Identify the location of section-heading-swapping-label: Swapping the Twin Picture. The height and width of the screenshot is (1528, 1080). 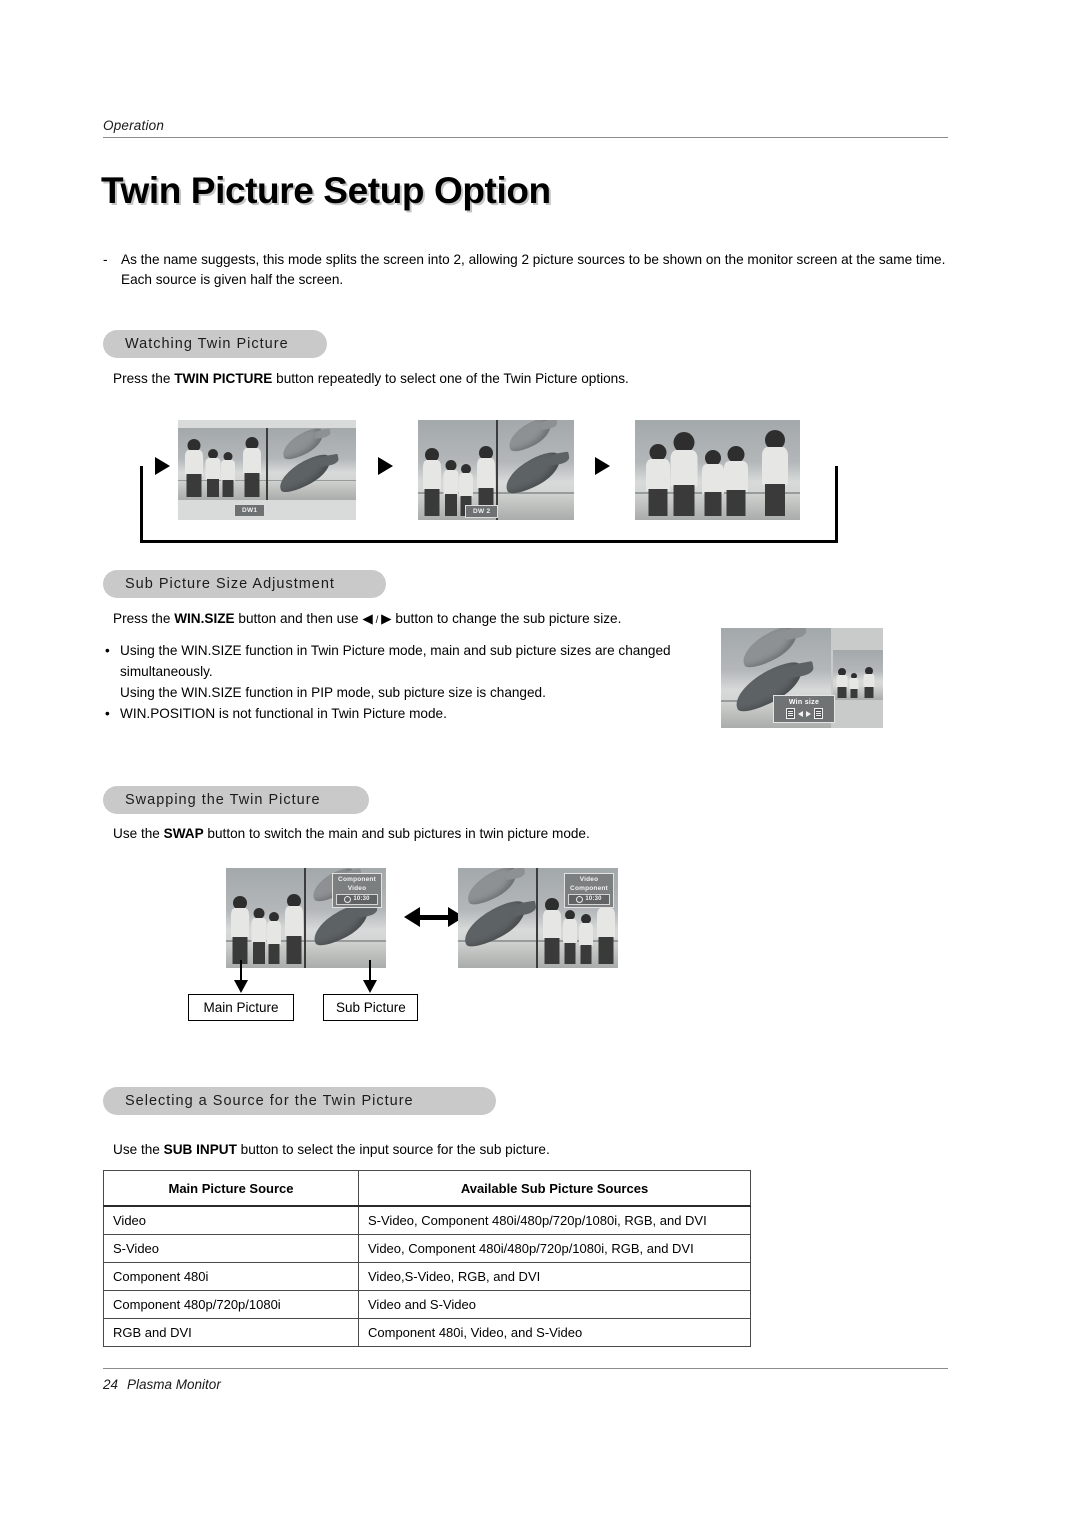
(223, 800).